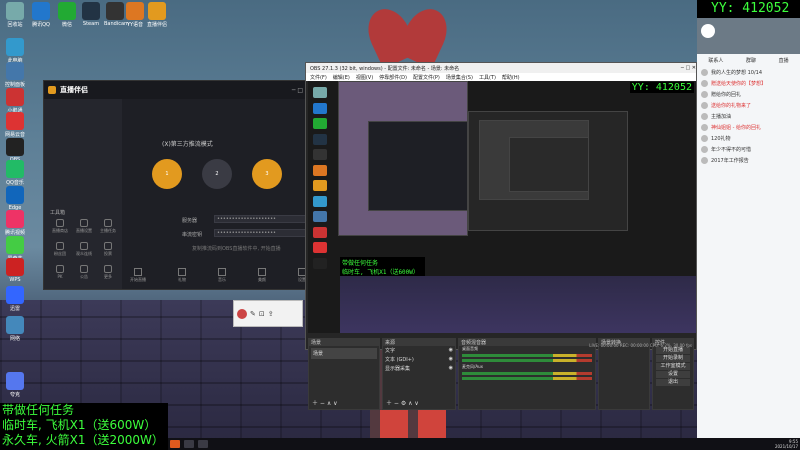 Image resolution: width=800 pixels, height=450 pixels. What do you see at coordinates (60, 272) in the screenshot?
I see `tool-item: PK` at bounding box center [60, 272].